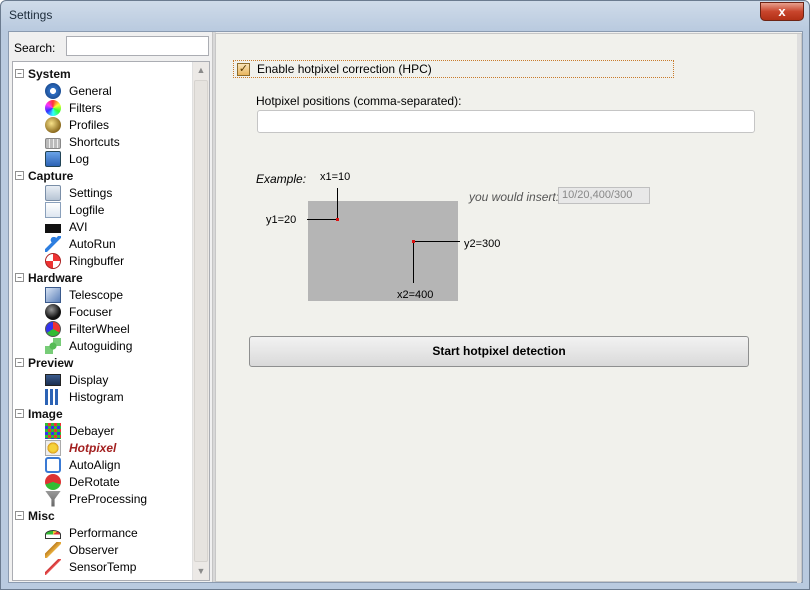  What do you see at coordinates (799, 308) in the screenshot?
I see `panel-edge` at bounding box center [799, 308].